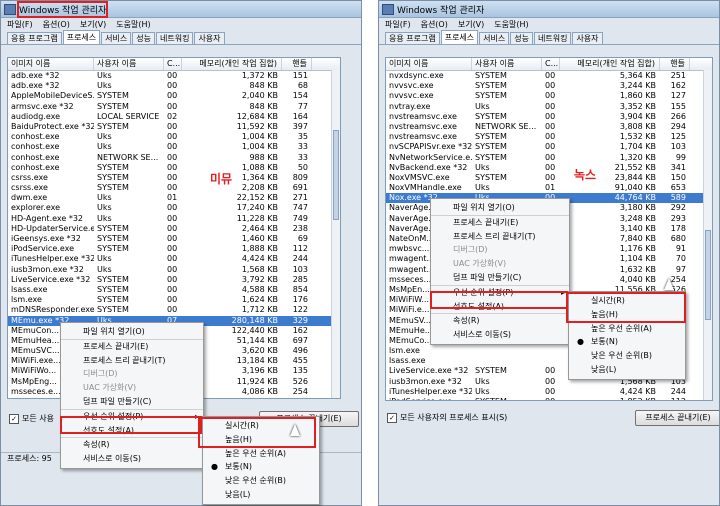 The image size is (720, 506). Describe the element at coordinates (549, 96) in the screenshot. I see `table-row: nvvsvc.exe SYSTEM 00 1,860 KB 127` at that location.